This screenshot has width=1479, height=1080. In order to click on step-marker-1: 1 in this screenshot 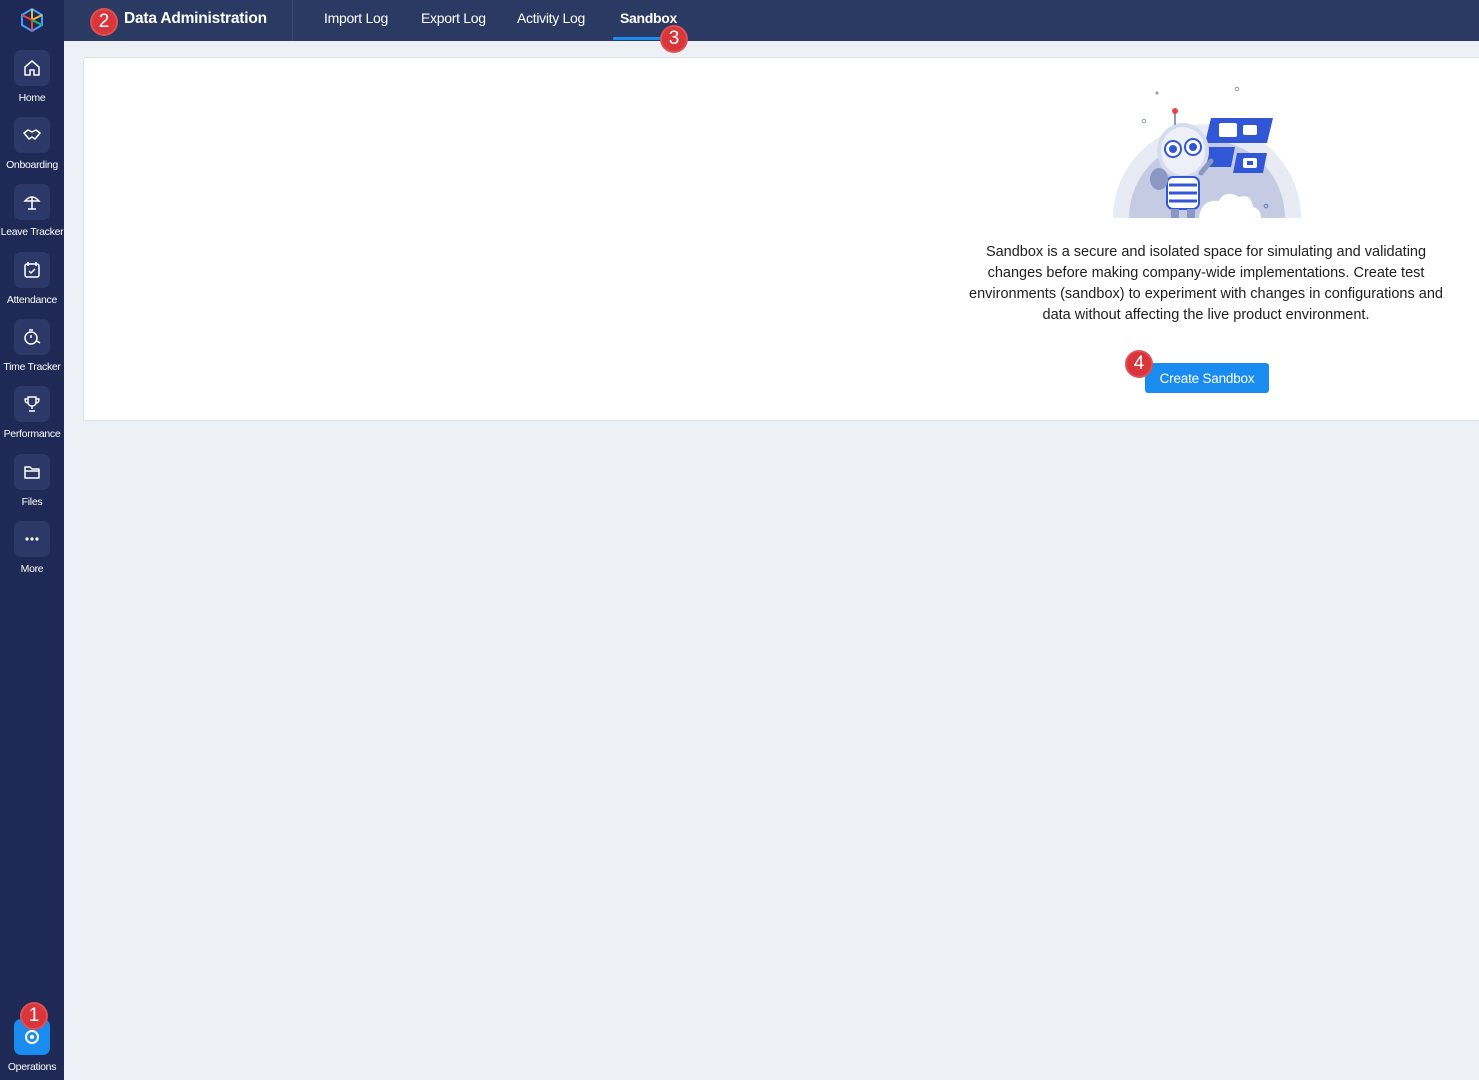, I will do `click(34, 1016)`.